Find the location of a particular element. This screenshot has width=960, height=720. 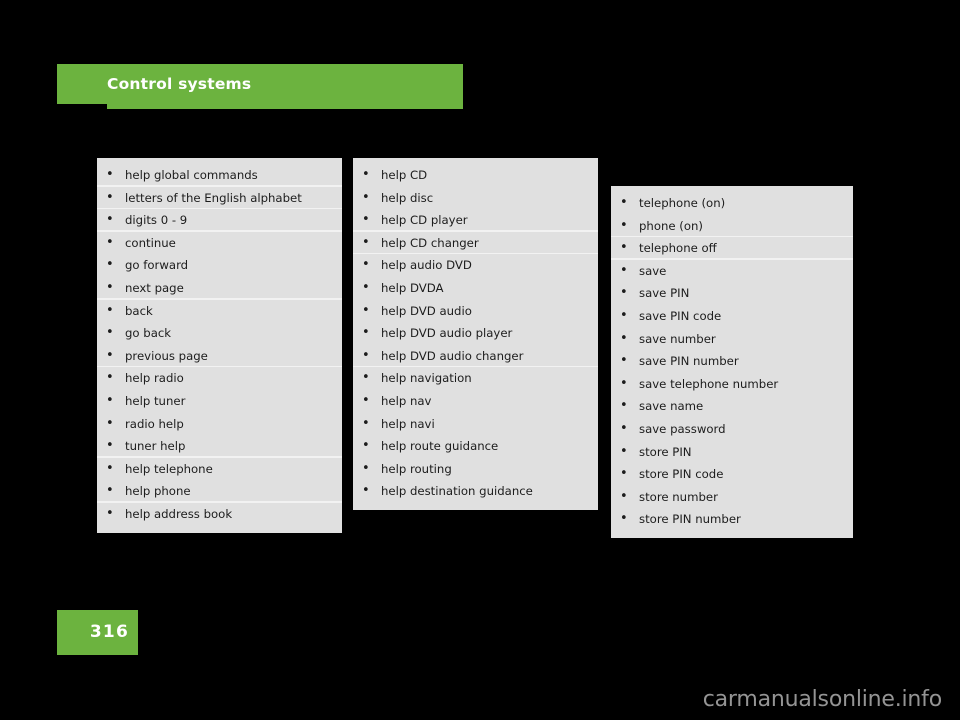

page-number-badge: 316 is located at coordinates (97, 632).